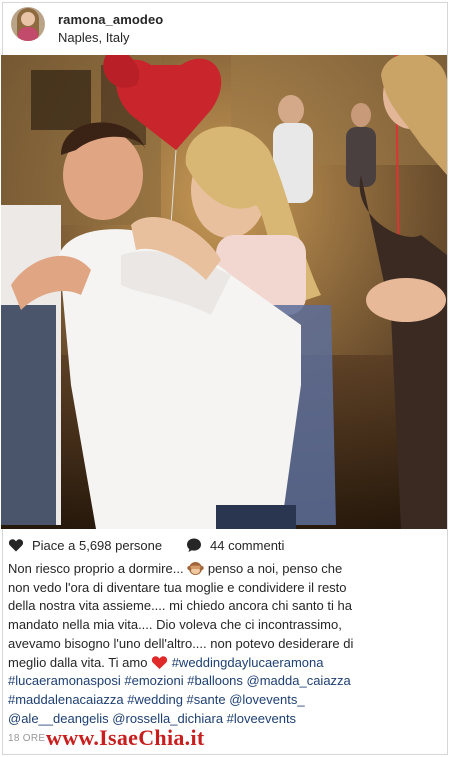 This screenshot has height=757, width=450. I want to click on post-header: ramona_amodeo Naples, Italy, so click(223, 27).